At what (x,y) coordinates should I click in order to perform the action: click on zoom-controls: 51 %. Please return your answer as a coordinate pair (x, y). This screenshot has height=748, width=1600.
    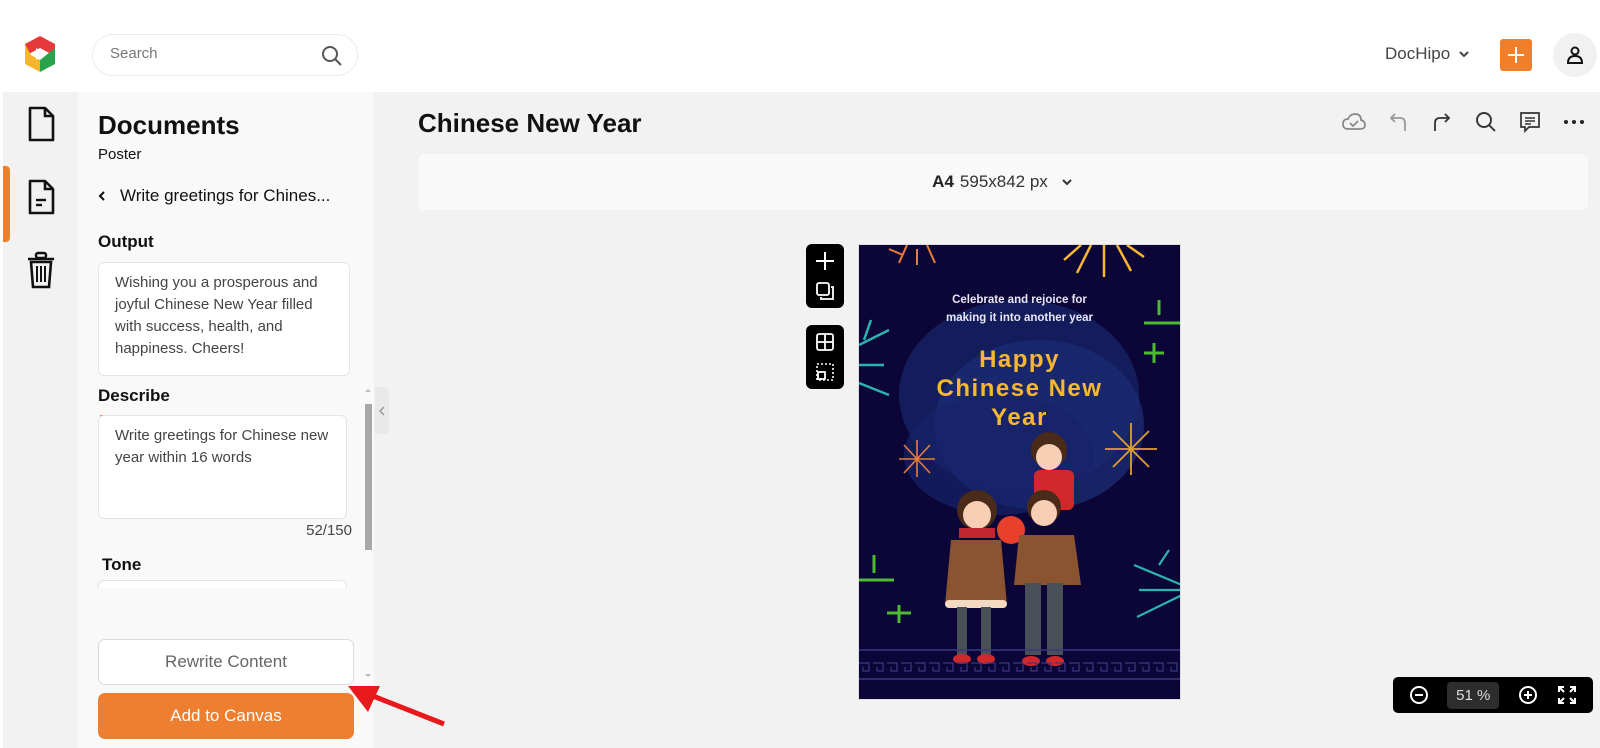
    Looking at the image, I should click on (1493, 695).